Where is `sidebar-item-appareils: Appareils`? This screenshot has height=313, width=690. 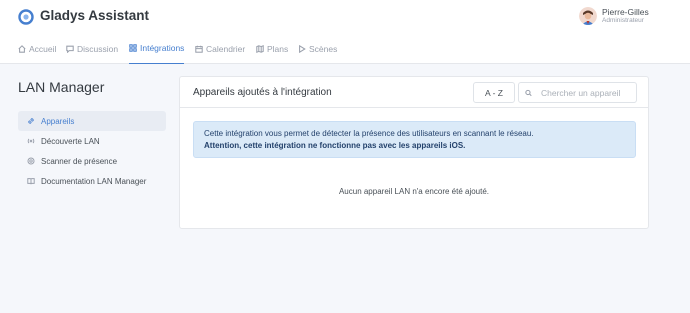 sidebar-item-appareils: Appareils is located at coordinates (92, 121).